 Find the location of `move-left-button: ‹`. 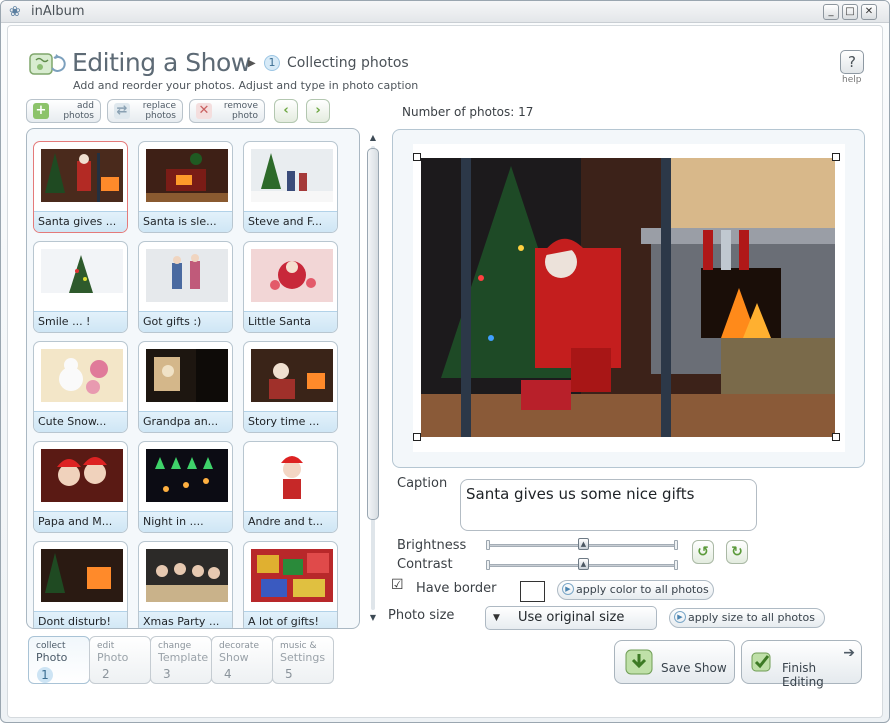

move-left-button: ‹ is located at coordinates (286, 111).